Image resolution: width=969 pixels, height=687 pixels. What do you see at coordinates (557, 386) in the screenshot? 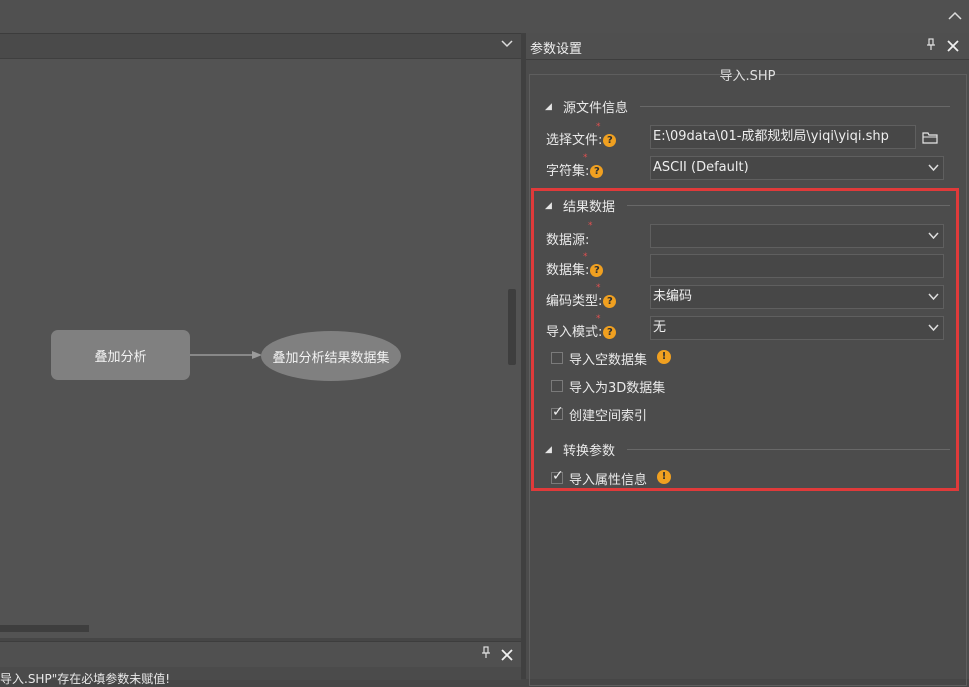
I see `import-3d-checkbox` at bounding box center [557, 386].